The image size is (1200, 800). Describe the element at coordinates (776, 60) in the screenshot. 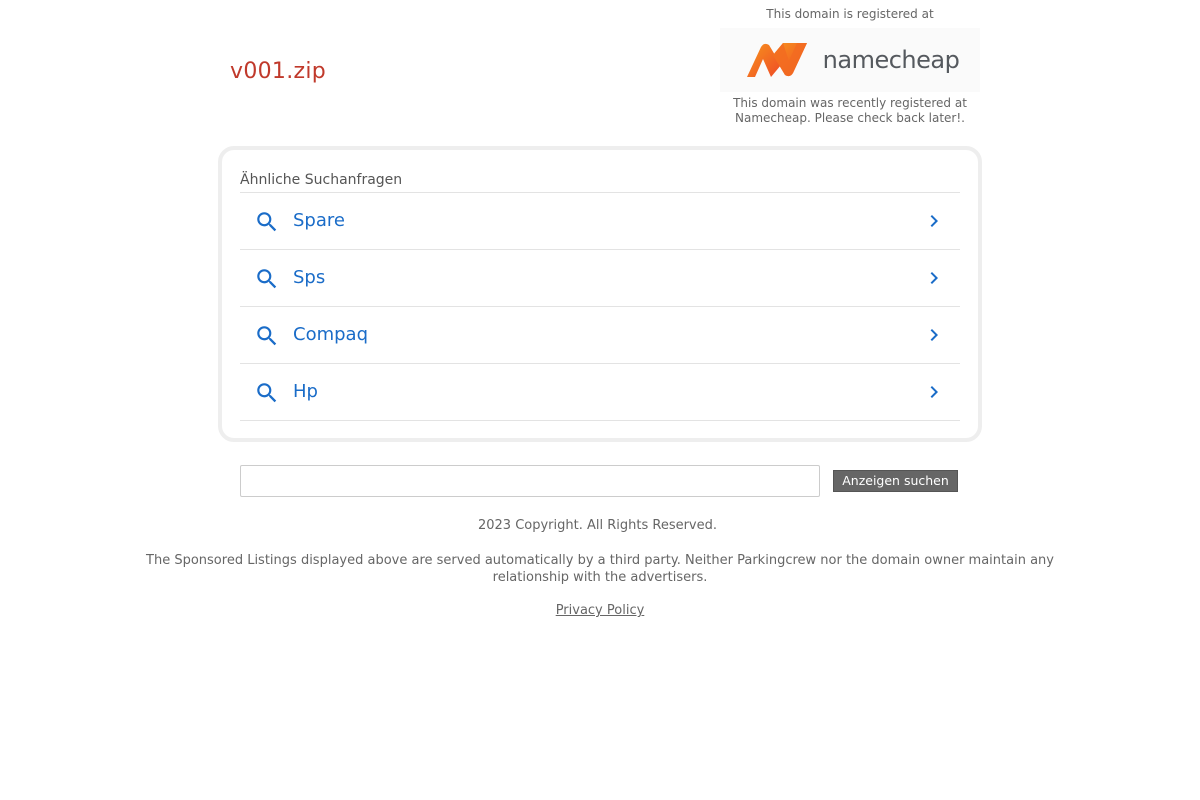

I see `namecheap-logo-icon` at that location.